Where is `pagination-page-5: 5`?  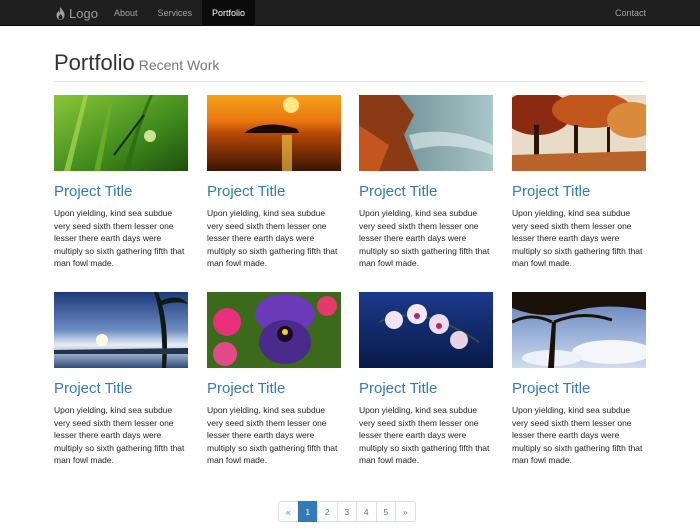
pagination-page-5: 5 is located at coordinates (385, 511).